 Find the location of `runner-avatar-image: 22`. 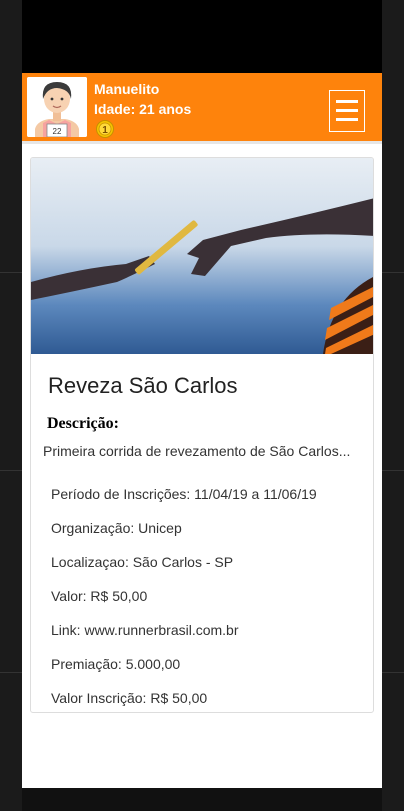

runner-avatar-image: 22 is located at coordinates (57, 107).